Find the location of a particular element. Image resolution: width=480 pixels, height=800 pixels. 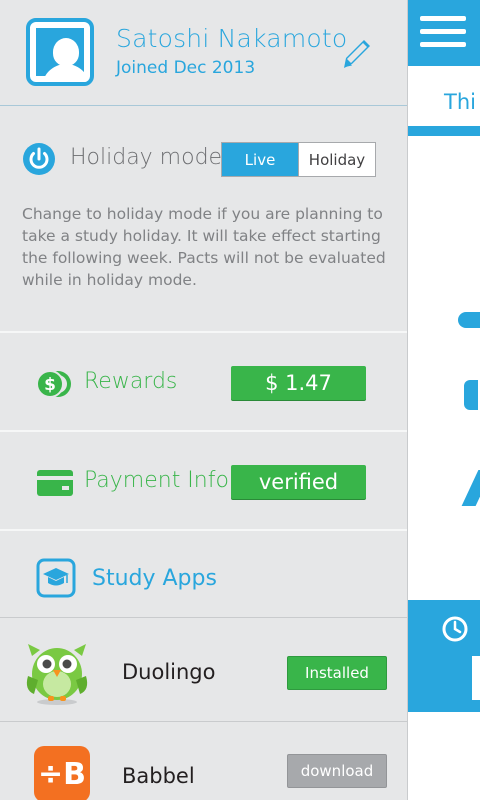

bottom-panel-fragment is located at coordinates (476, 678).